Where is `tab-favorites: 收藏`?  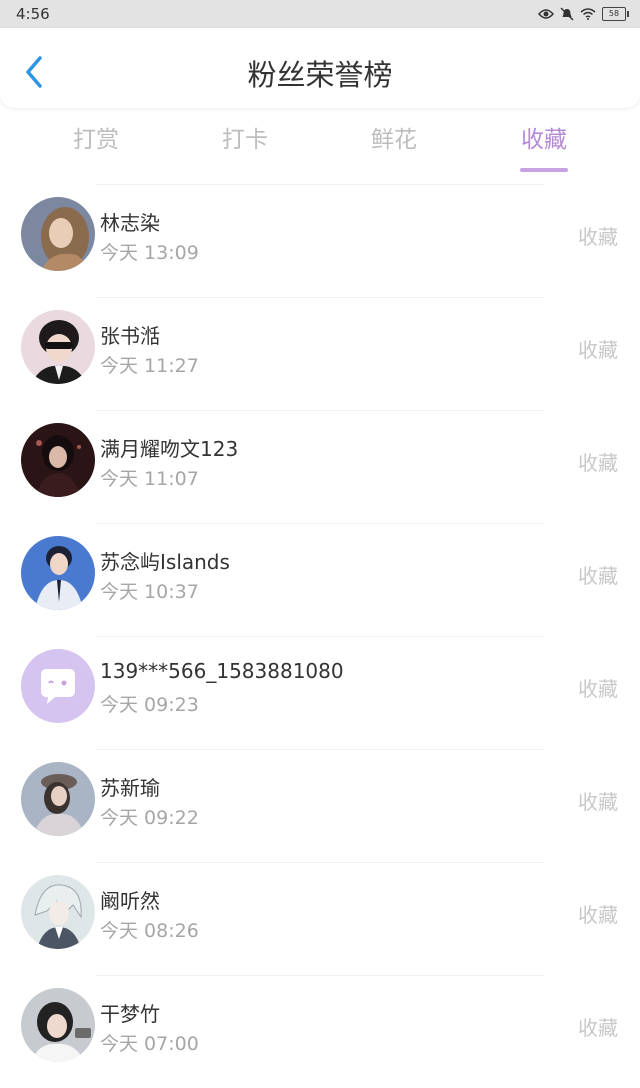
tab-favorites: 收藏 is located at coordinates (544, 146).